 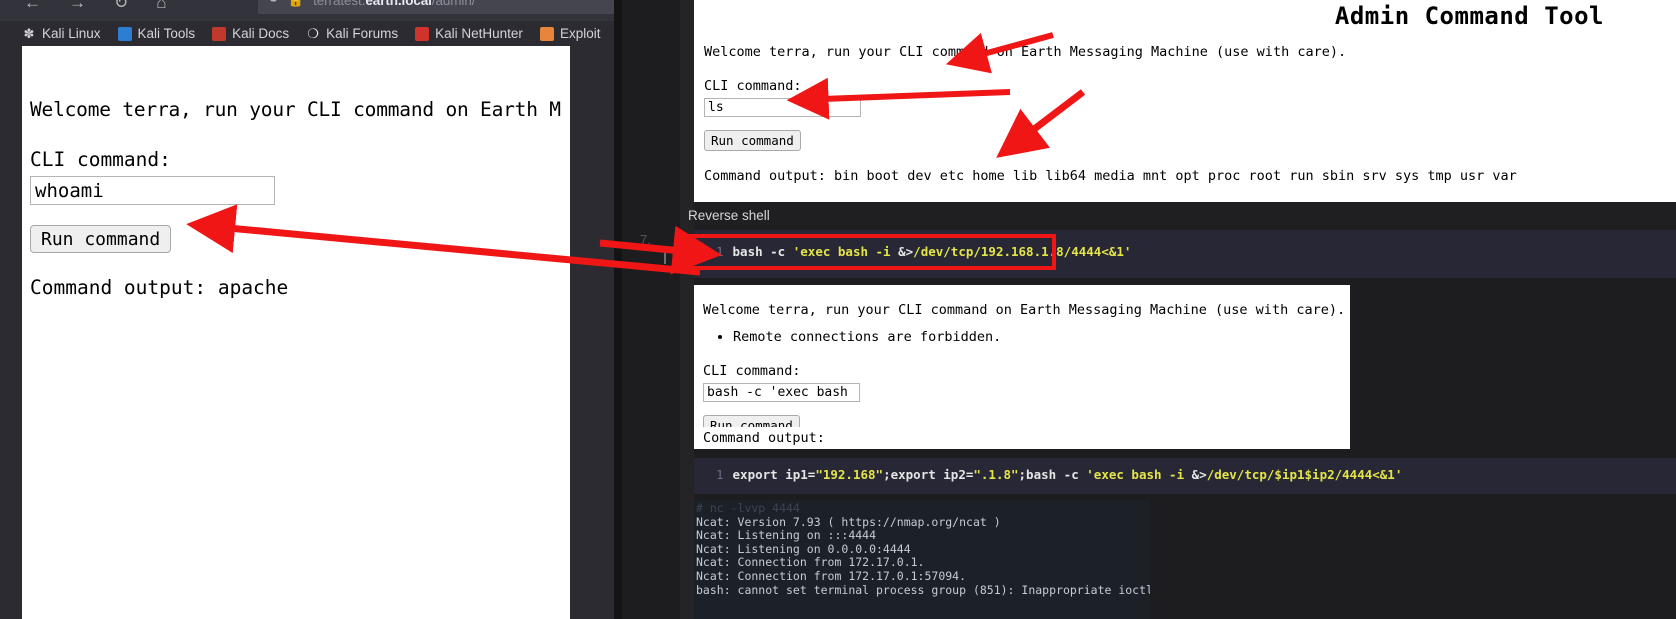 I want to click on bookmark-exploit-db: Exploit, so click(x=570, y=33).